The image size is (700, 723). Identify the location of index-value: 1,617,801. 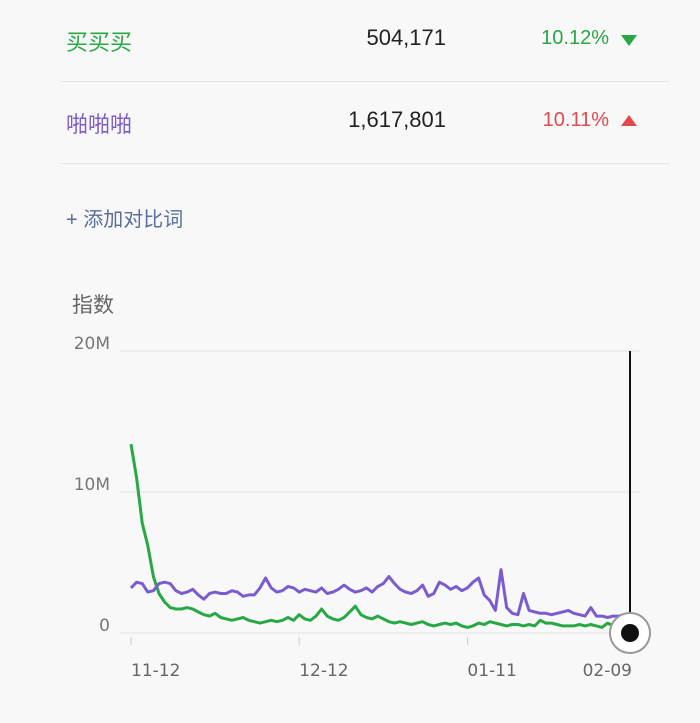
(397, 119).